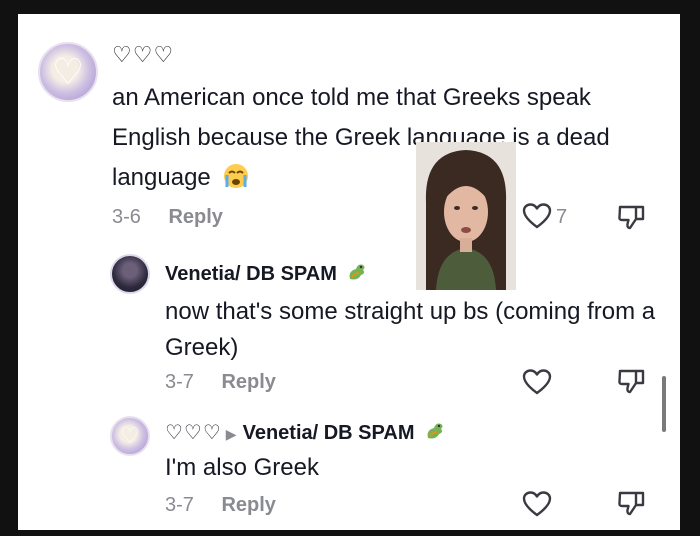 This screenshot has height=536, width=700. What do you see at coordinates (143, 55) in the screenshot?
I see `comment-username: ♡♡♡` at bounding box center [143, 55].